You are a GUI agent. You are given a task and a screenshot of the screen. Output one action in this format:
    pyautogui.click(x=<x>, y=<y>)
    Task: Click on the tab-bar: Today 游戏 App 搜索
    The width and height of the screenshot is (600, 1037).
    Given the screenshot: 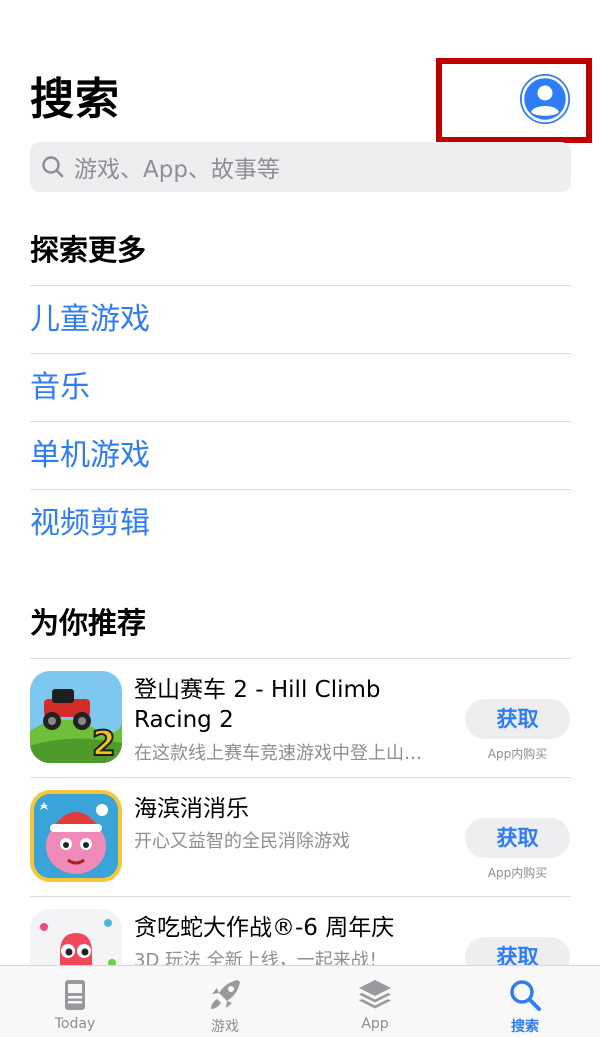 What is the action you would take?
    pyautogui.click(x=300, y=1001)
    